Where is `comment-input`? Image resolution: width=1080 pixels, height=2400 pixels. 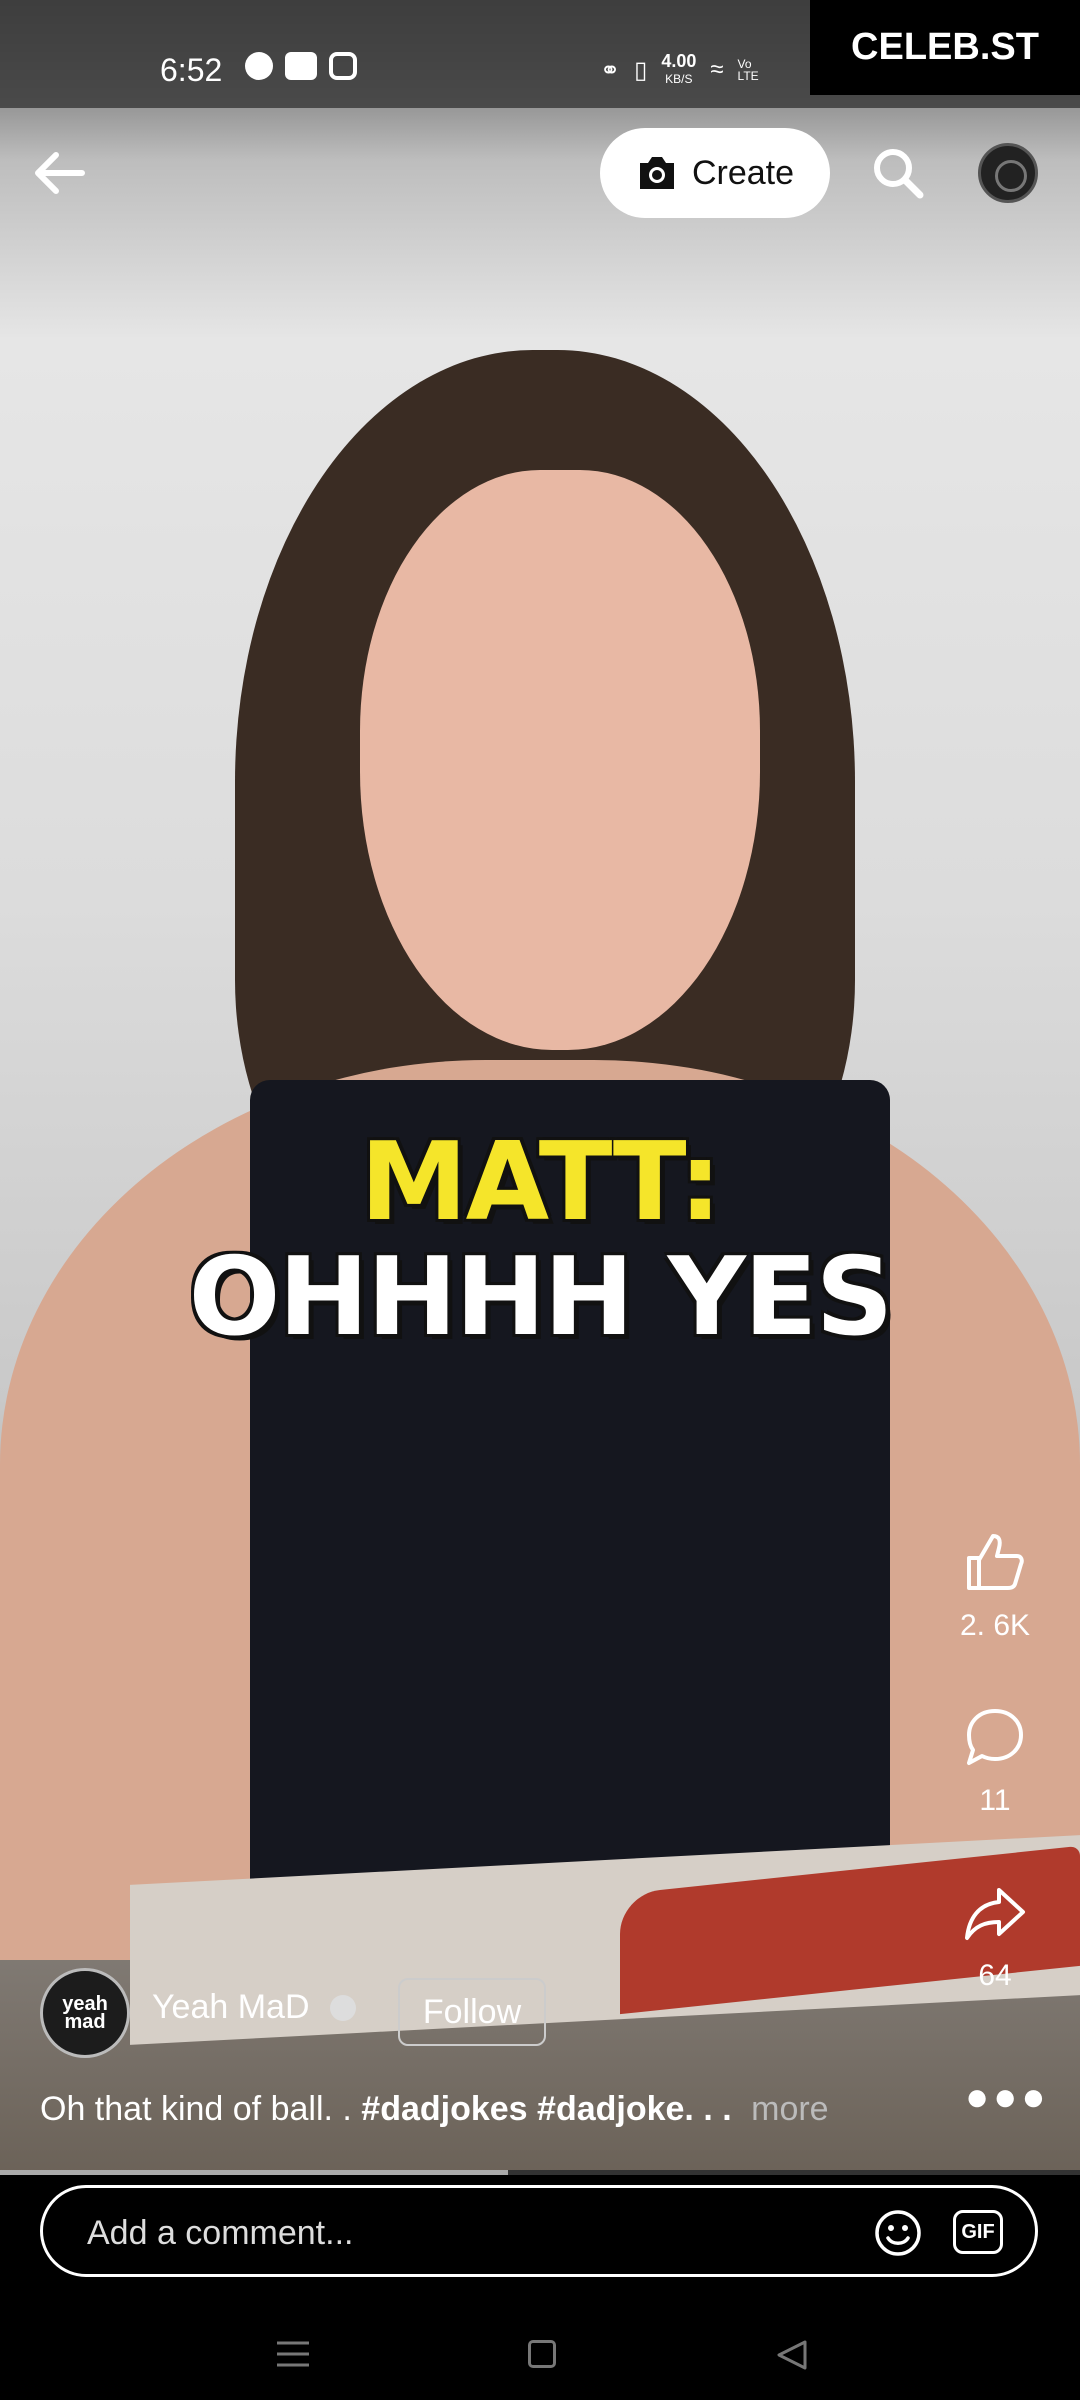
comment-input is located at coordinates (437, 2233).